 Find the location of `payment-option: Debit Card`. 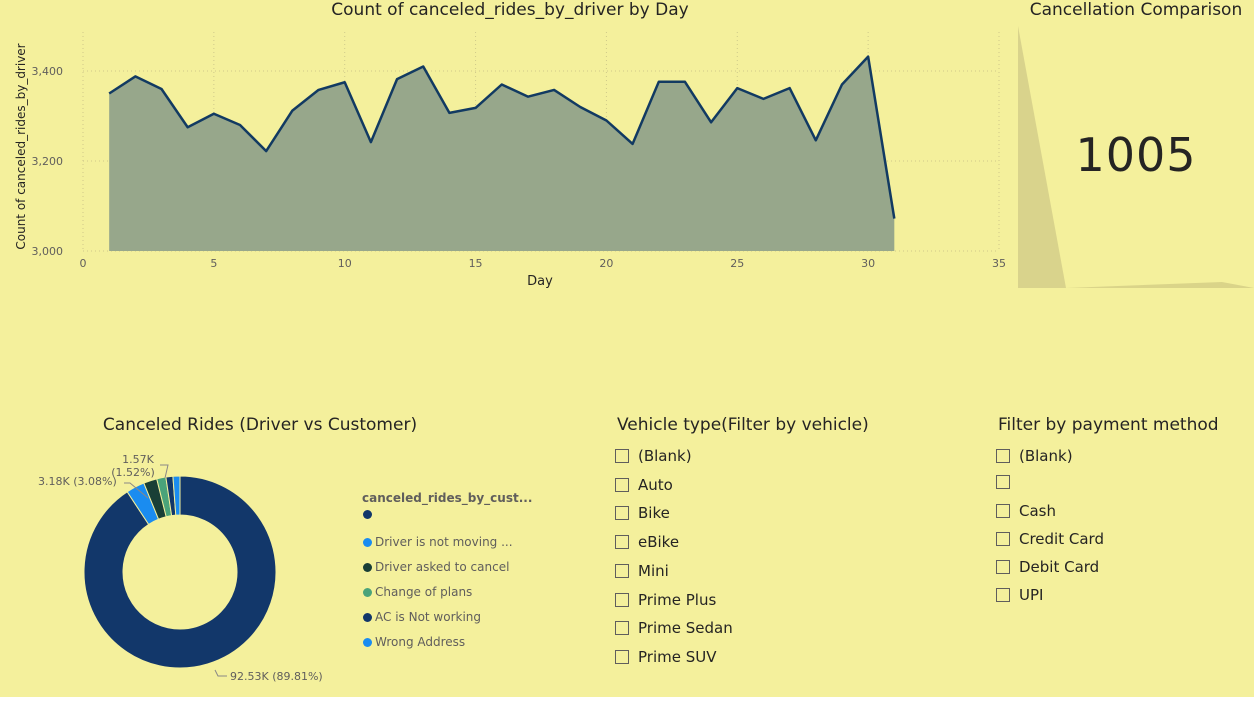

payment-option: Debit Card is located at coordinates (1047, 567).